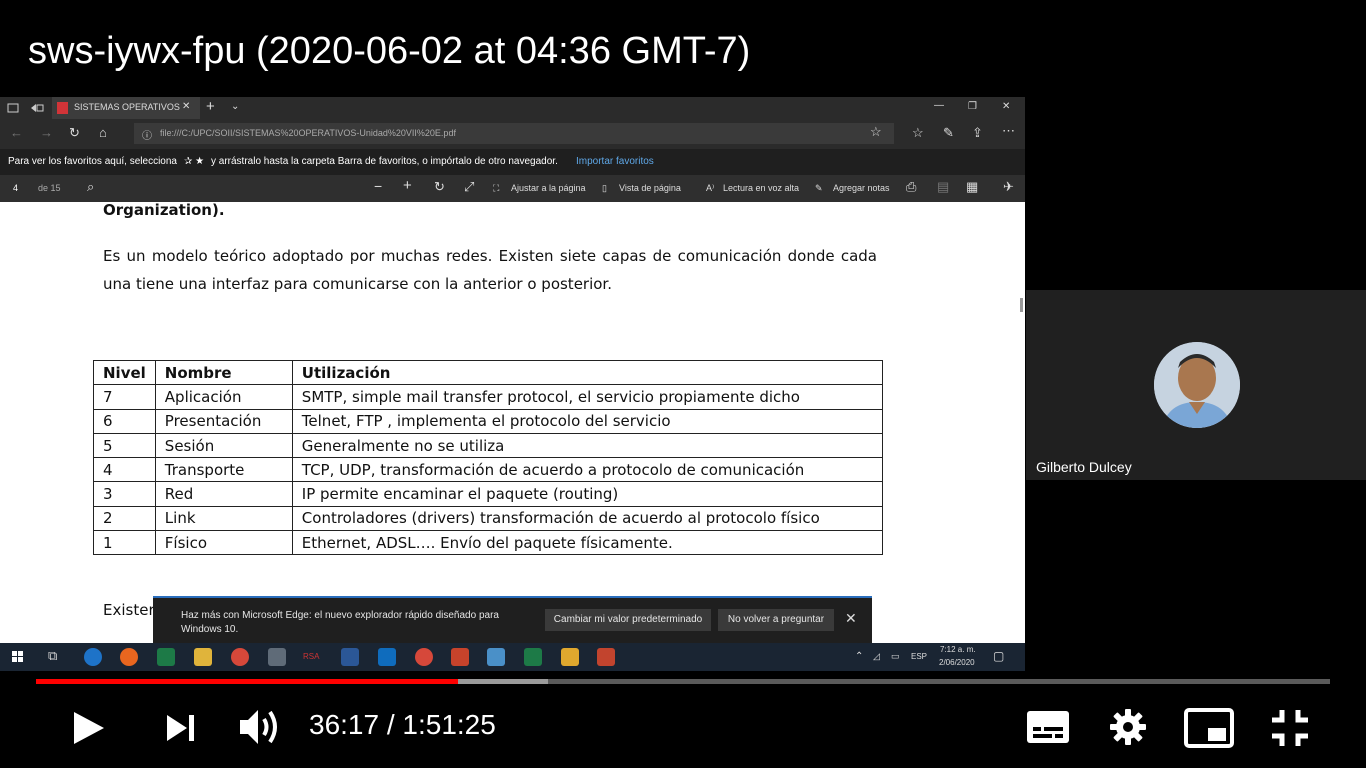  I want to click on cell-name: Transporte, so click(223, 470).